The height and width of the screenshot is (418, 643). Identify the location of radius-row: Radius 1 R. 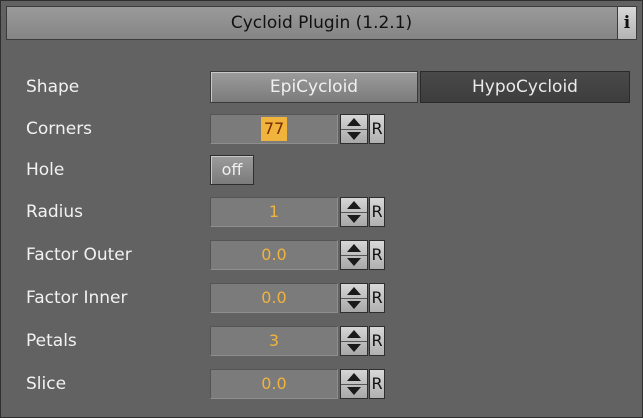
(322, 212).